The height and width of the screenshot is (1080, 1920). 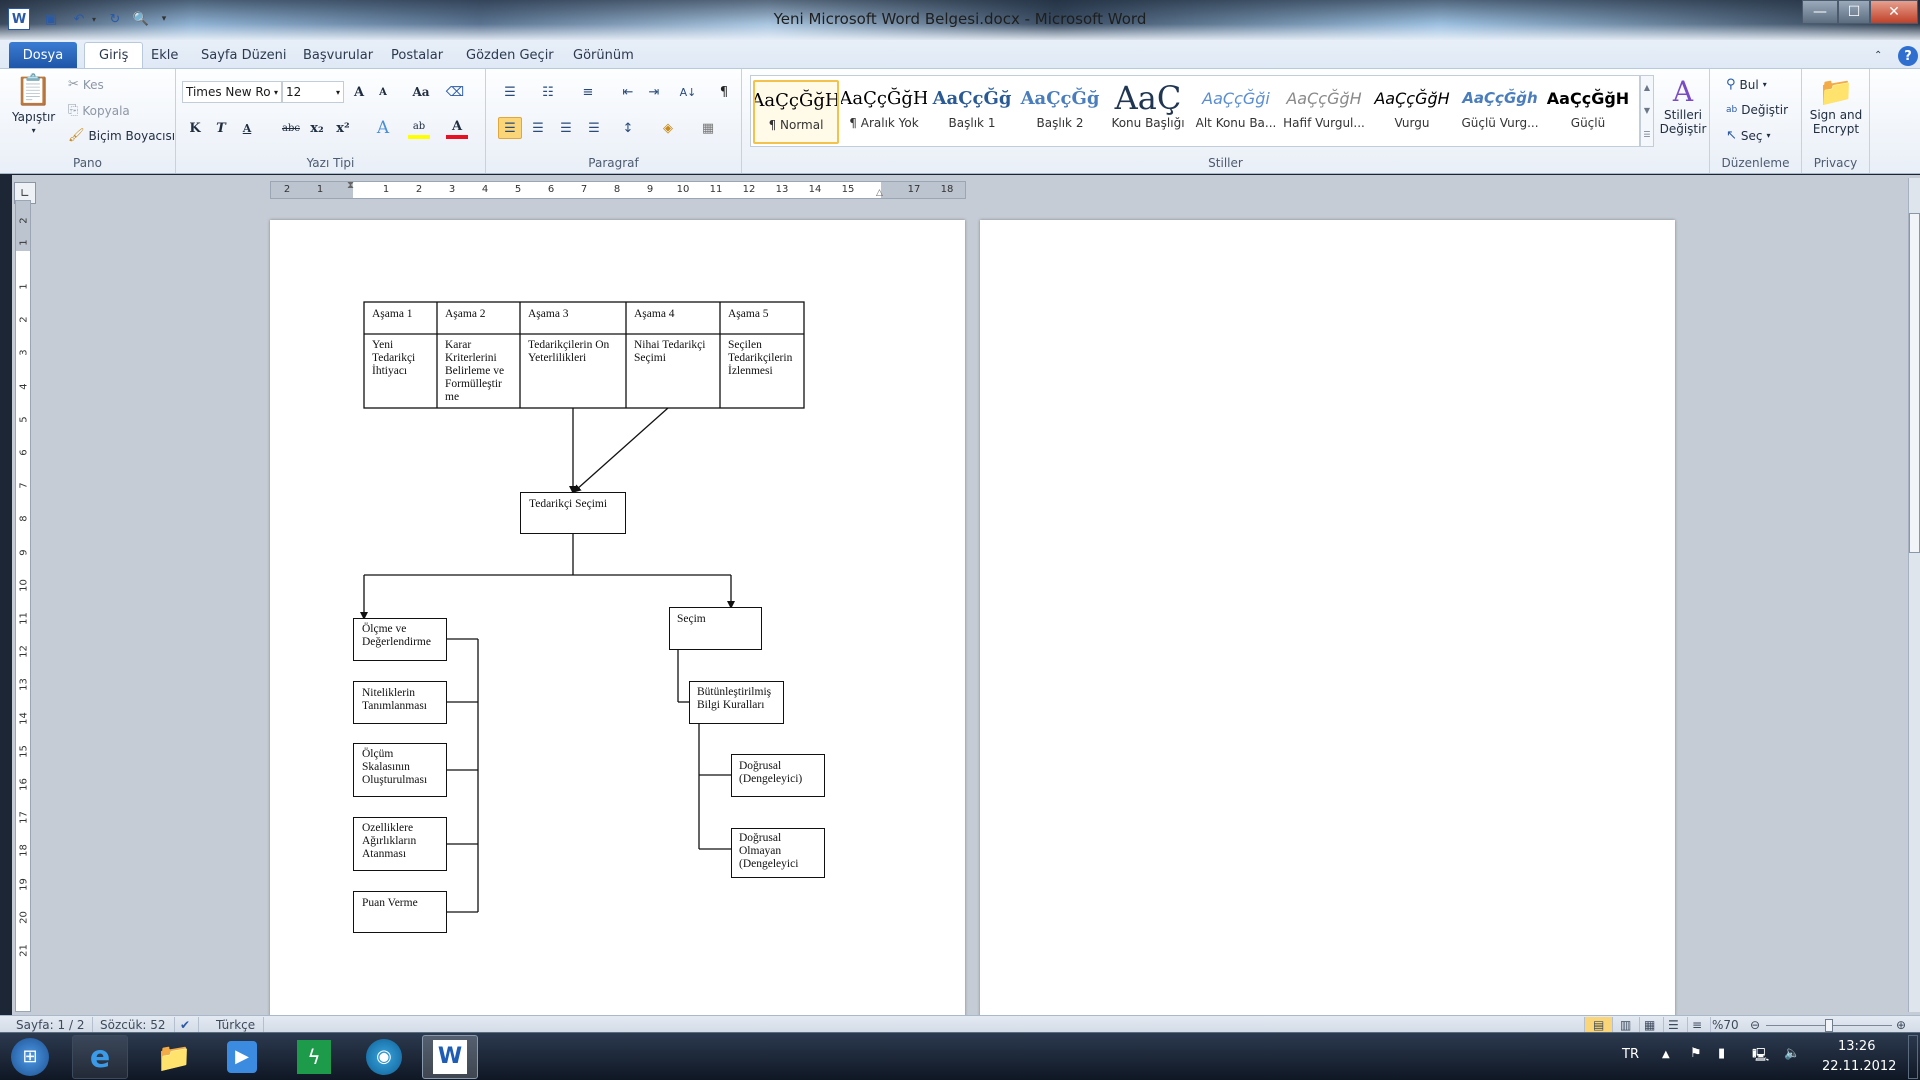 I want to click on taskbar-file-explorer: 📁, so click(x=174, y=1057).